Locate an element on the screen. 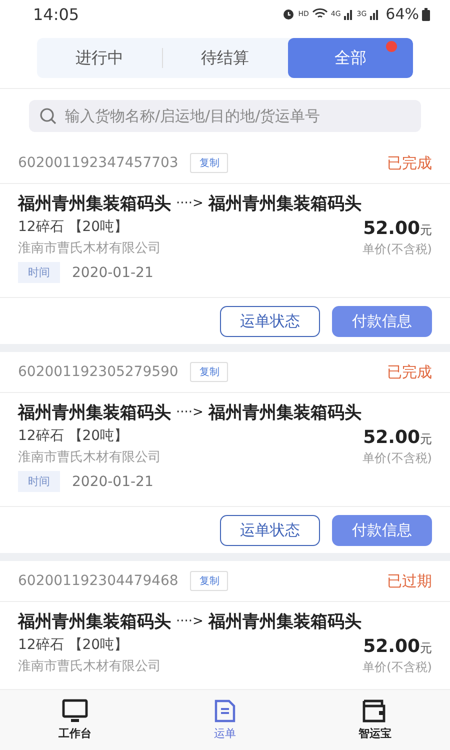 The height and width of the screenshot is (750, 450). order-number: 602001192305279590 is located at coordinates (98, 372).